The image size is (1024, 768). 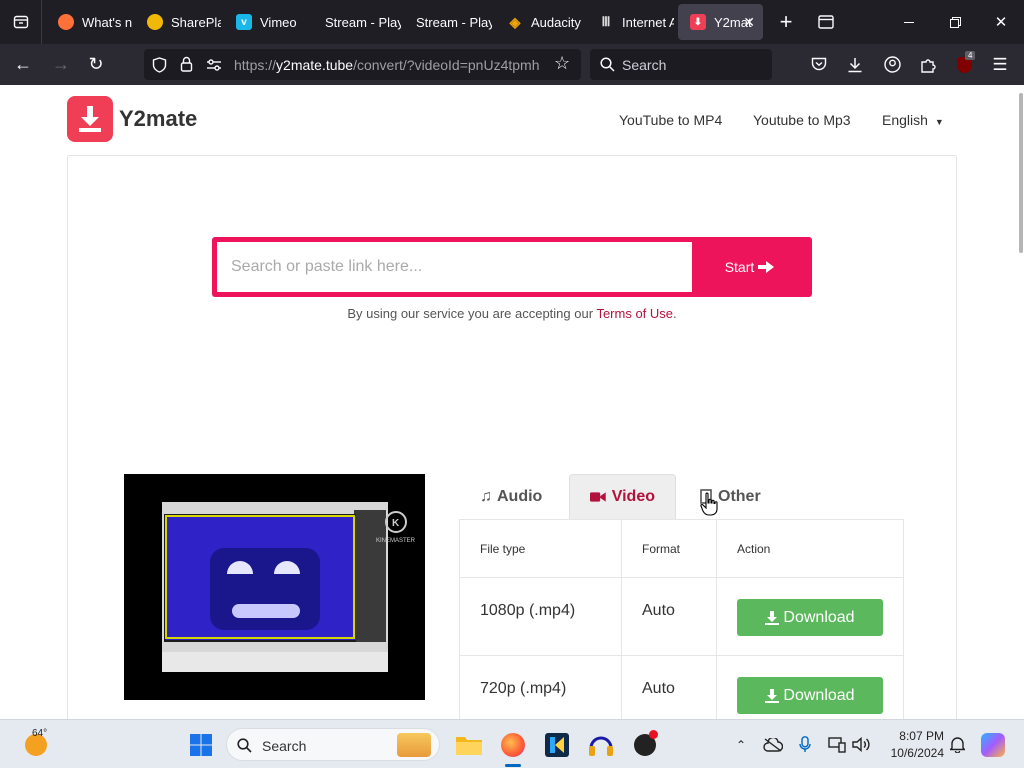 I want to click on forward-arrow-icon: →, so click(x=61, y=64).